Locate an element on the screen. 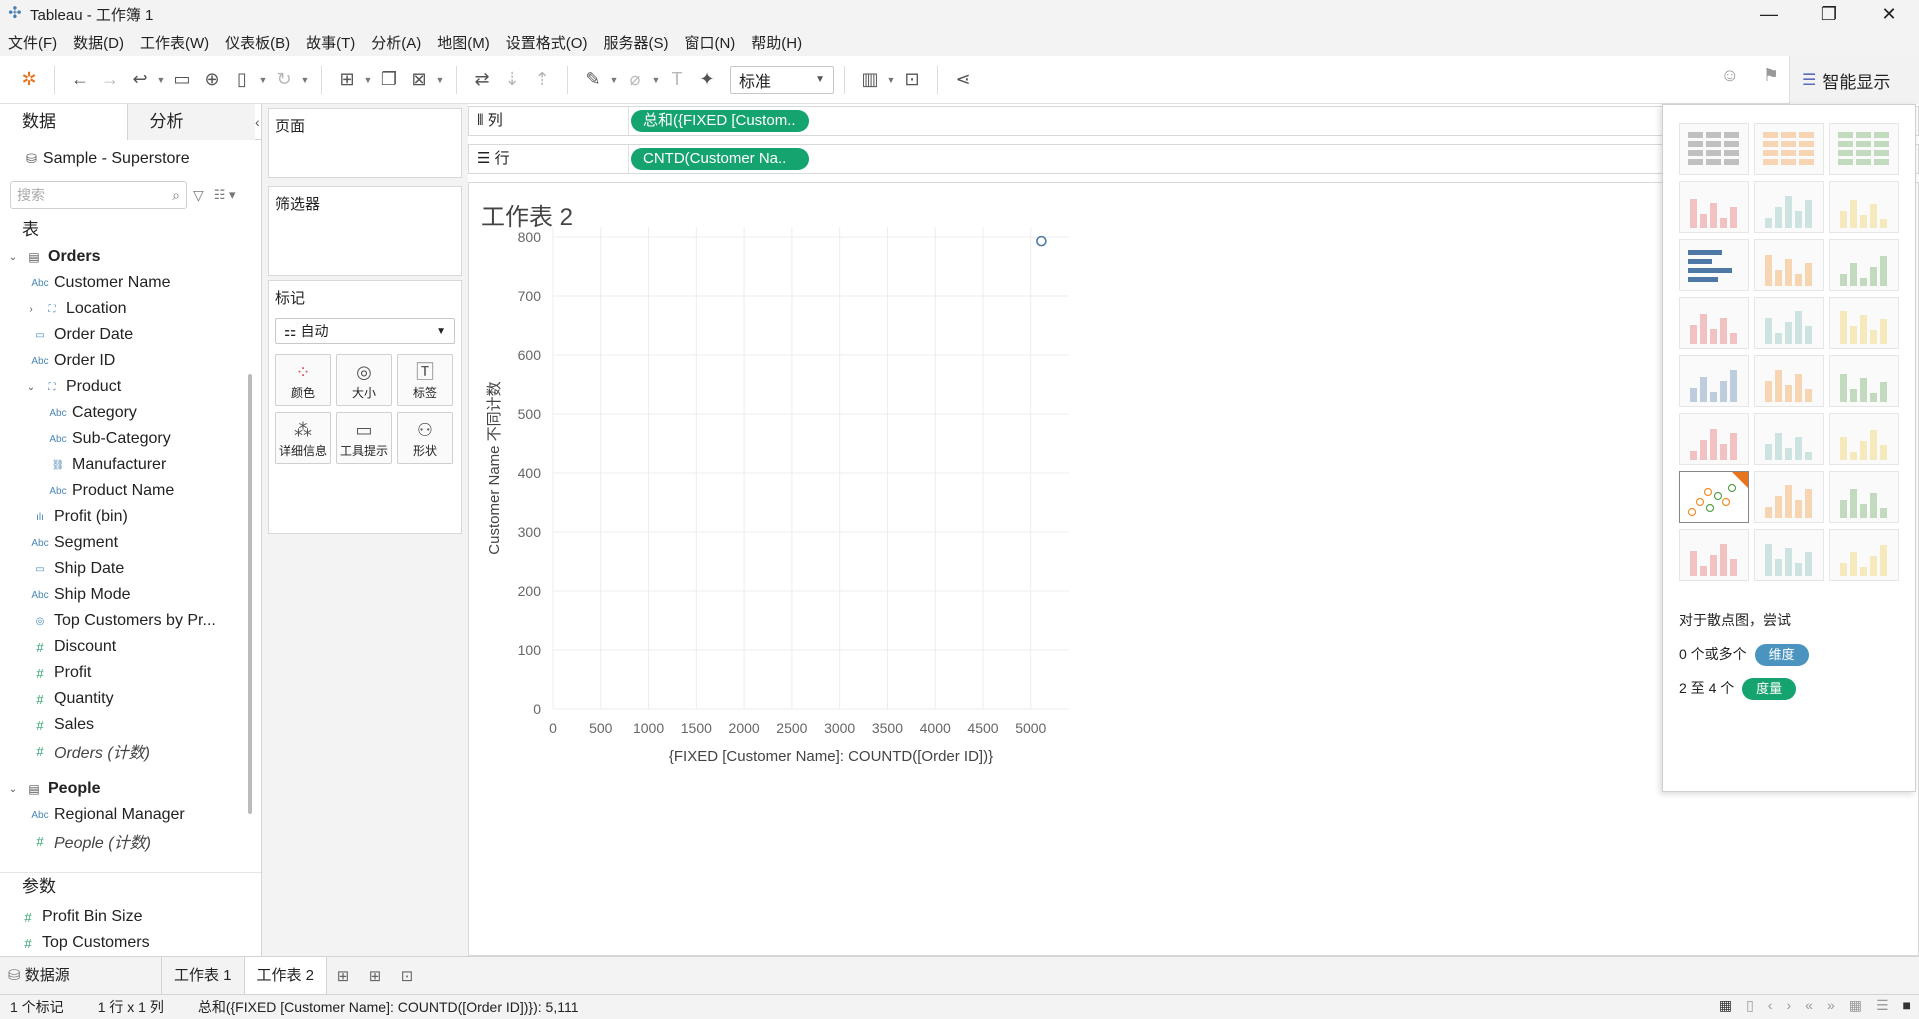 The height and width of the screenshot is (1019, 1919). filmstrip-icon: ▯ is located at coordinates (1750, 1005).